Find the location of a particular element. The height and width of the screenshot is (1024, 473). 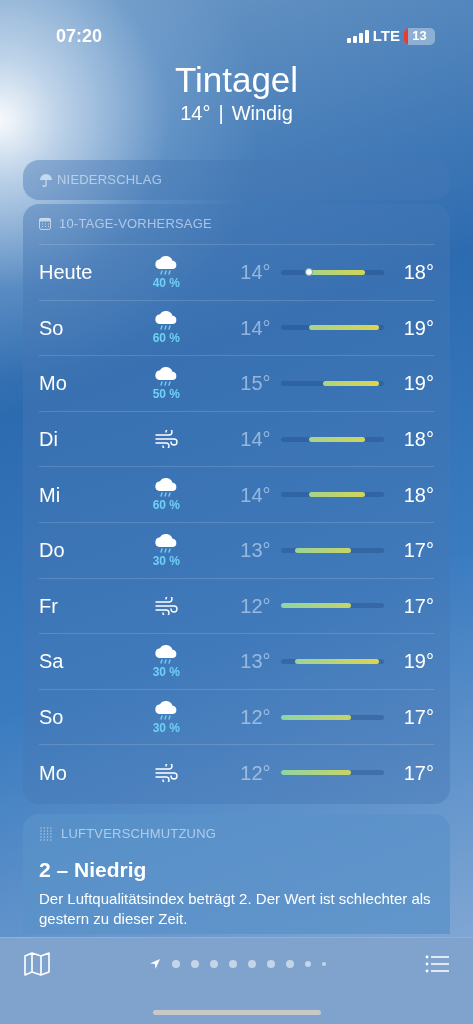

umbrella-icon is located at coordinates (46, 180).